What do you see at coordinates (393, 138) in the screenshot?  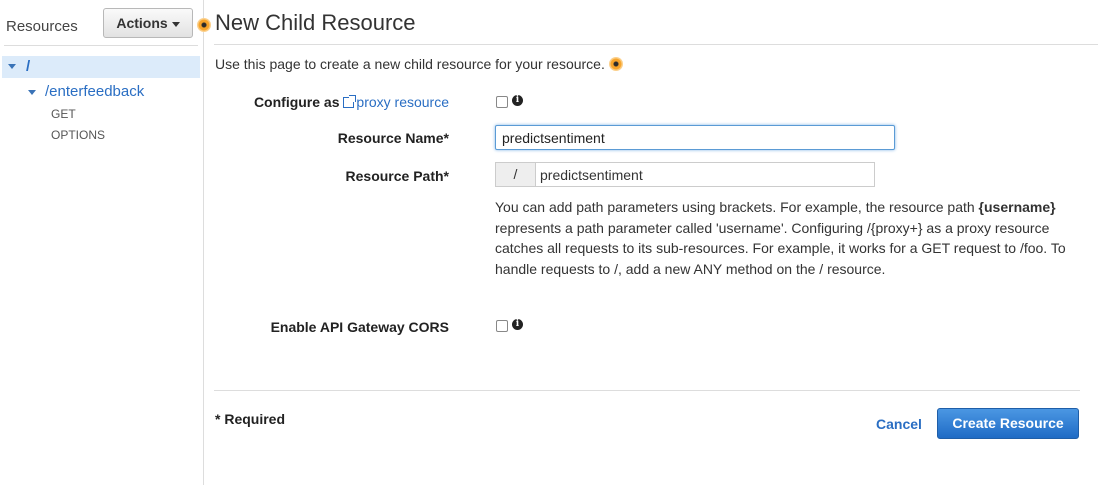 I see `resource-name-label: Resource Name*` at bounding box center [393, 138].